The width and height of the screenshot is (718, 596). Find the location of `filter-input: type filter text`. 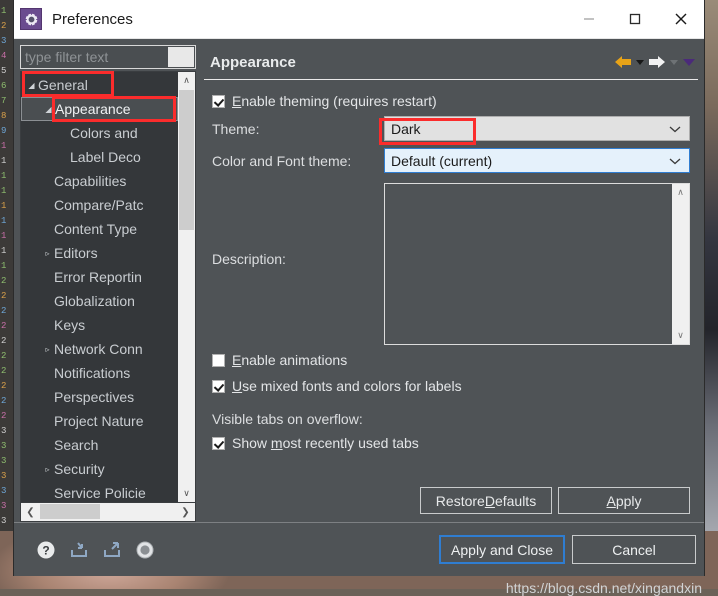

filter-input: type filter text is located at coordinates (108, 57).